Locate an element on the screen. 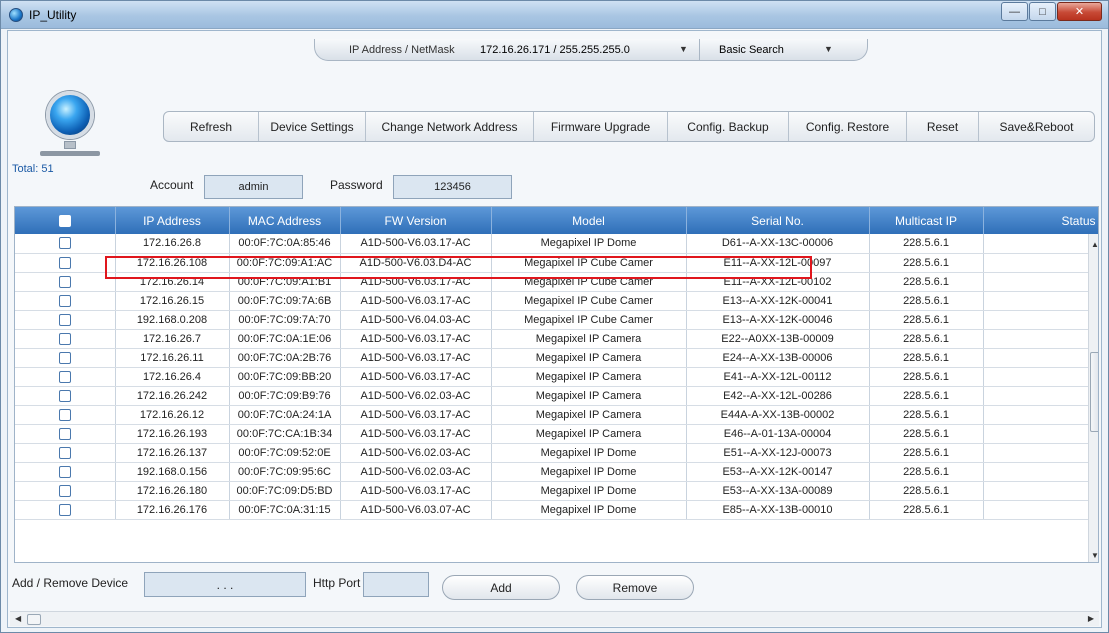 The image size is (1109, 633). ip-address-cell: 172.16.26.193 is located at coordinates (172, 434).